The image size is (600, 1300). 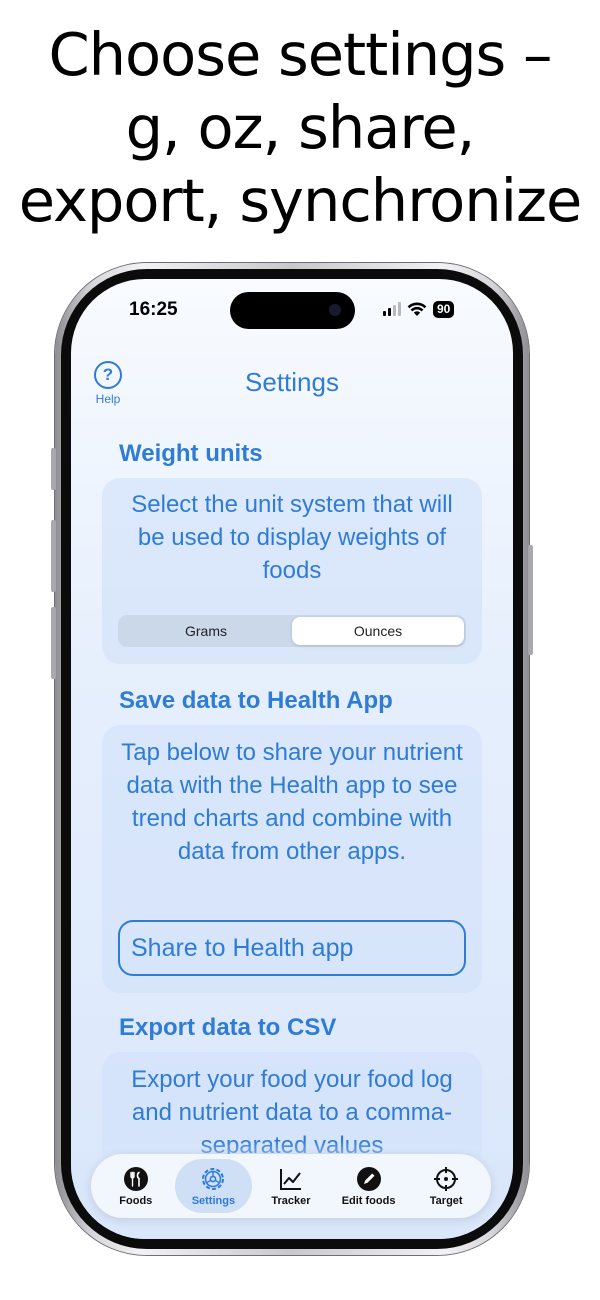 I want to click on headline-line-1: Choose settings –, so click(x=300, y=54).